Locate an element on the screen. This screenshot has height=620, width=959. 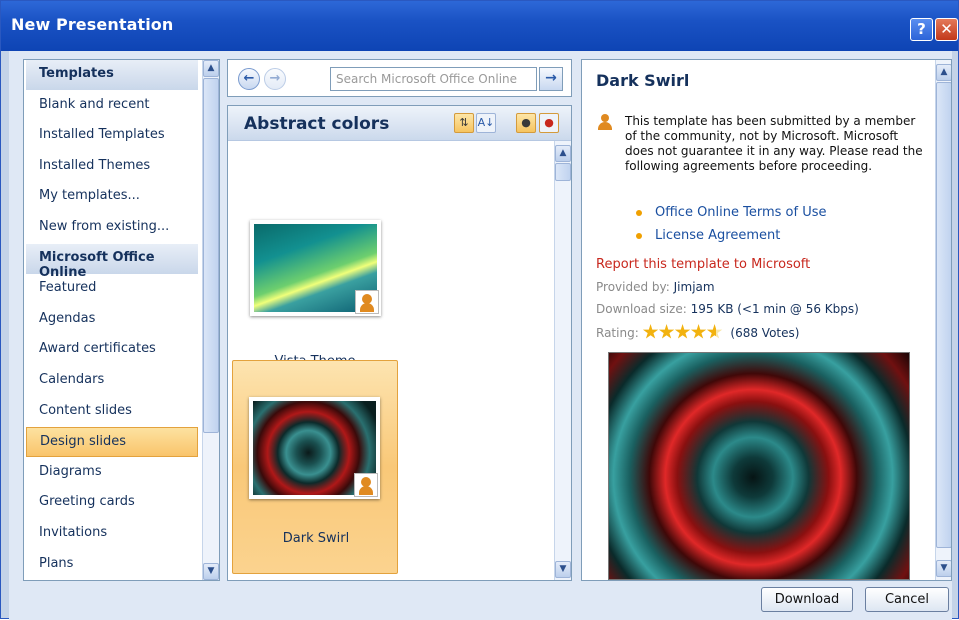
gallery-title: Abstract colors is located at coordinates (317, 124).